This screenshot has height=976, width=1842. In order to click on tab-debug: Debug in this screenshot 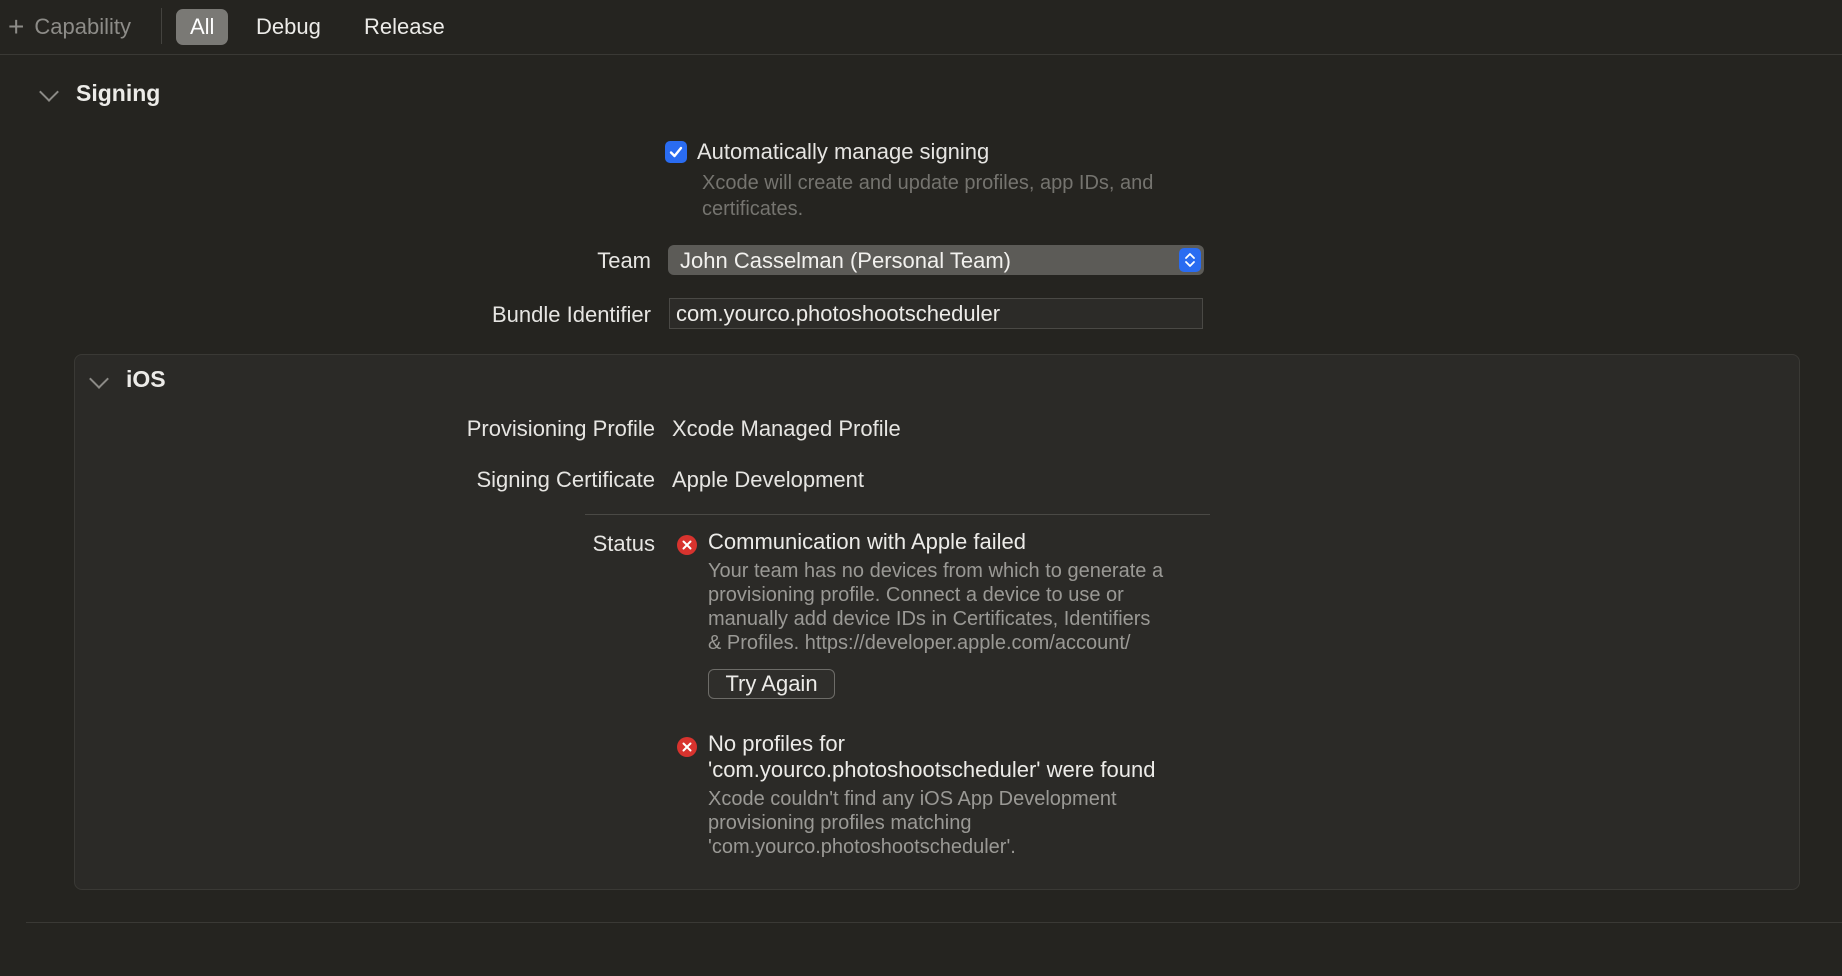, I will do `click(288, 27)`.